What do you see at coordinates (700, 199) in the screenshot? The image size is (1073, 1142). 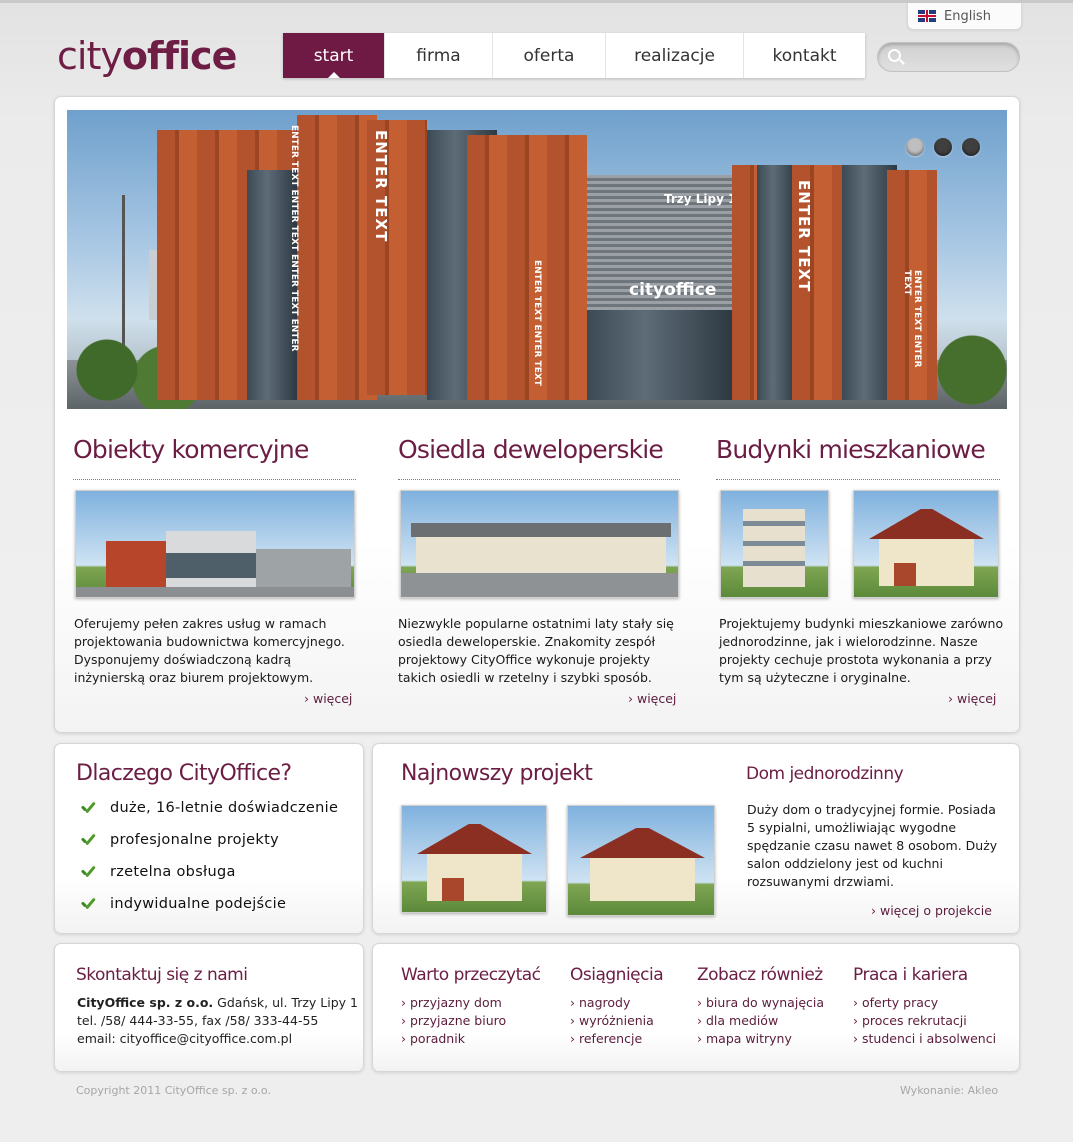 I see `hero-sign-address: Trzy Lipy 1` at bounding box center [700, 199].